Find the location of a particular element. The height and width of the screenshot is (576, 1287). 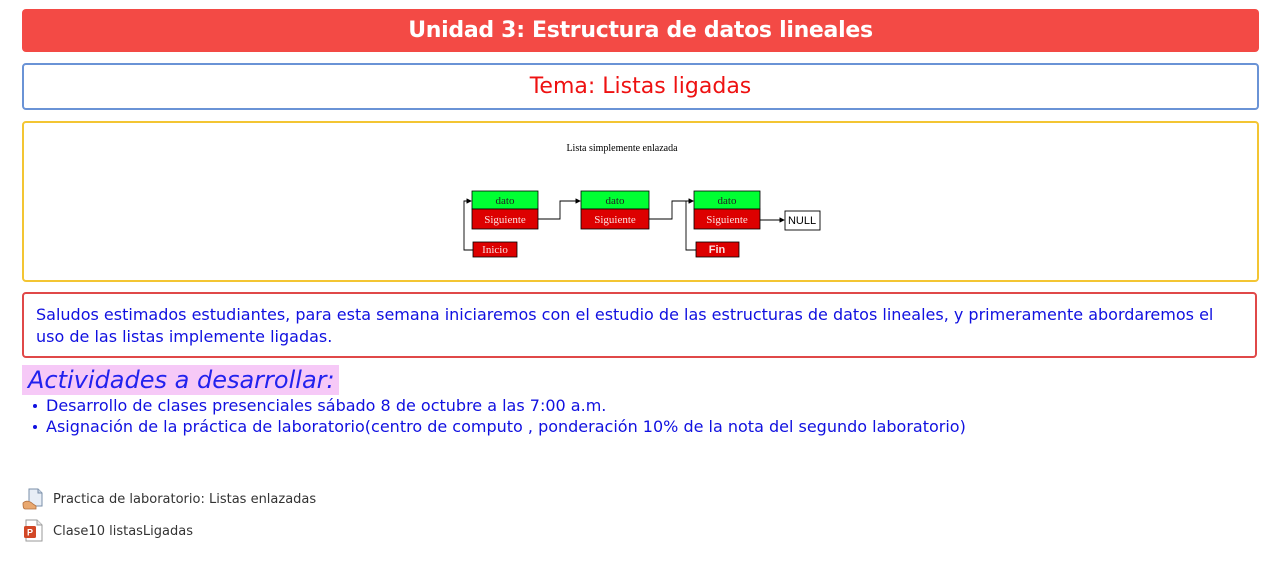

assignment-icon is located at coordinates (34, 499).